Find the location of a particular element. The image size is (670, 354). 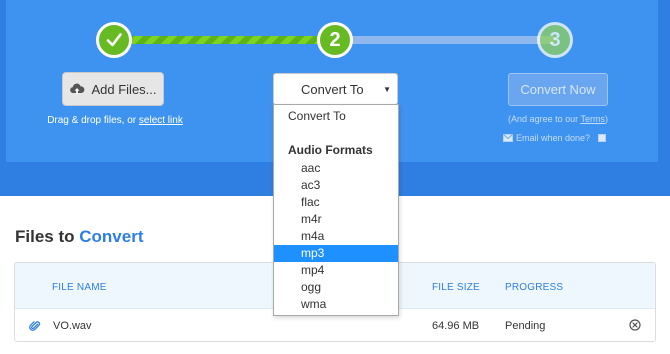

convert-now-button: Convert Now is located at coordinates (558, 89).